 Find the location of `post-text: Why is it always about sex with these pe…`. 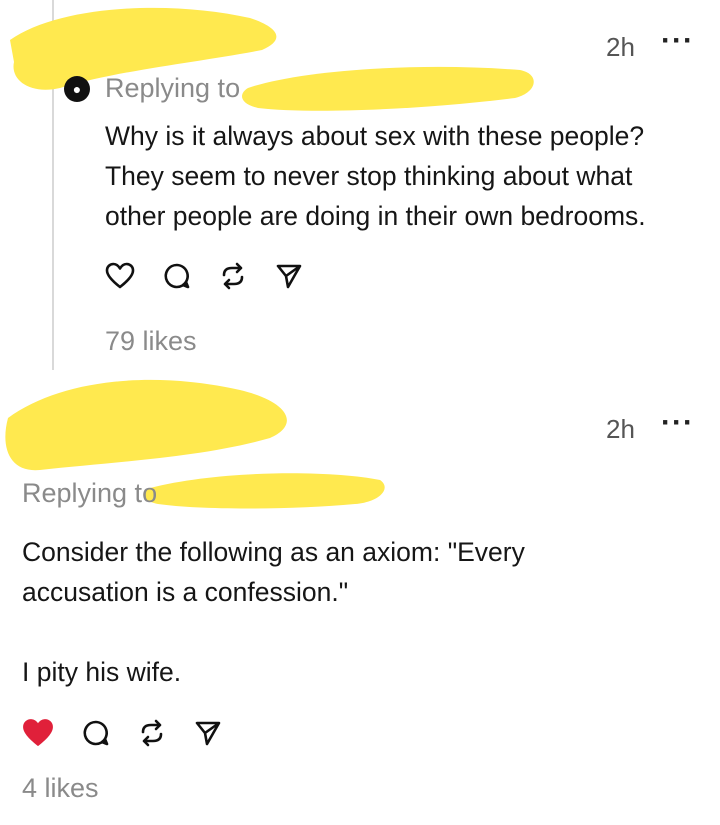

post-text: Why is it always about sex with these pe… is located at coordinates (375, 176).